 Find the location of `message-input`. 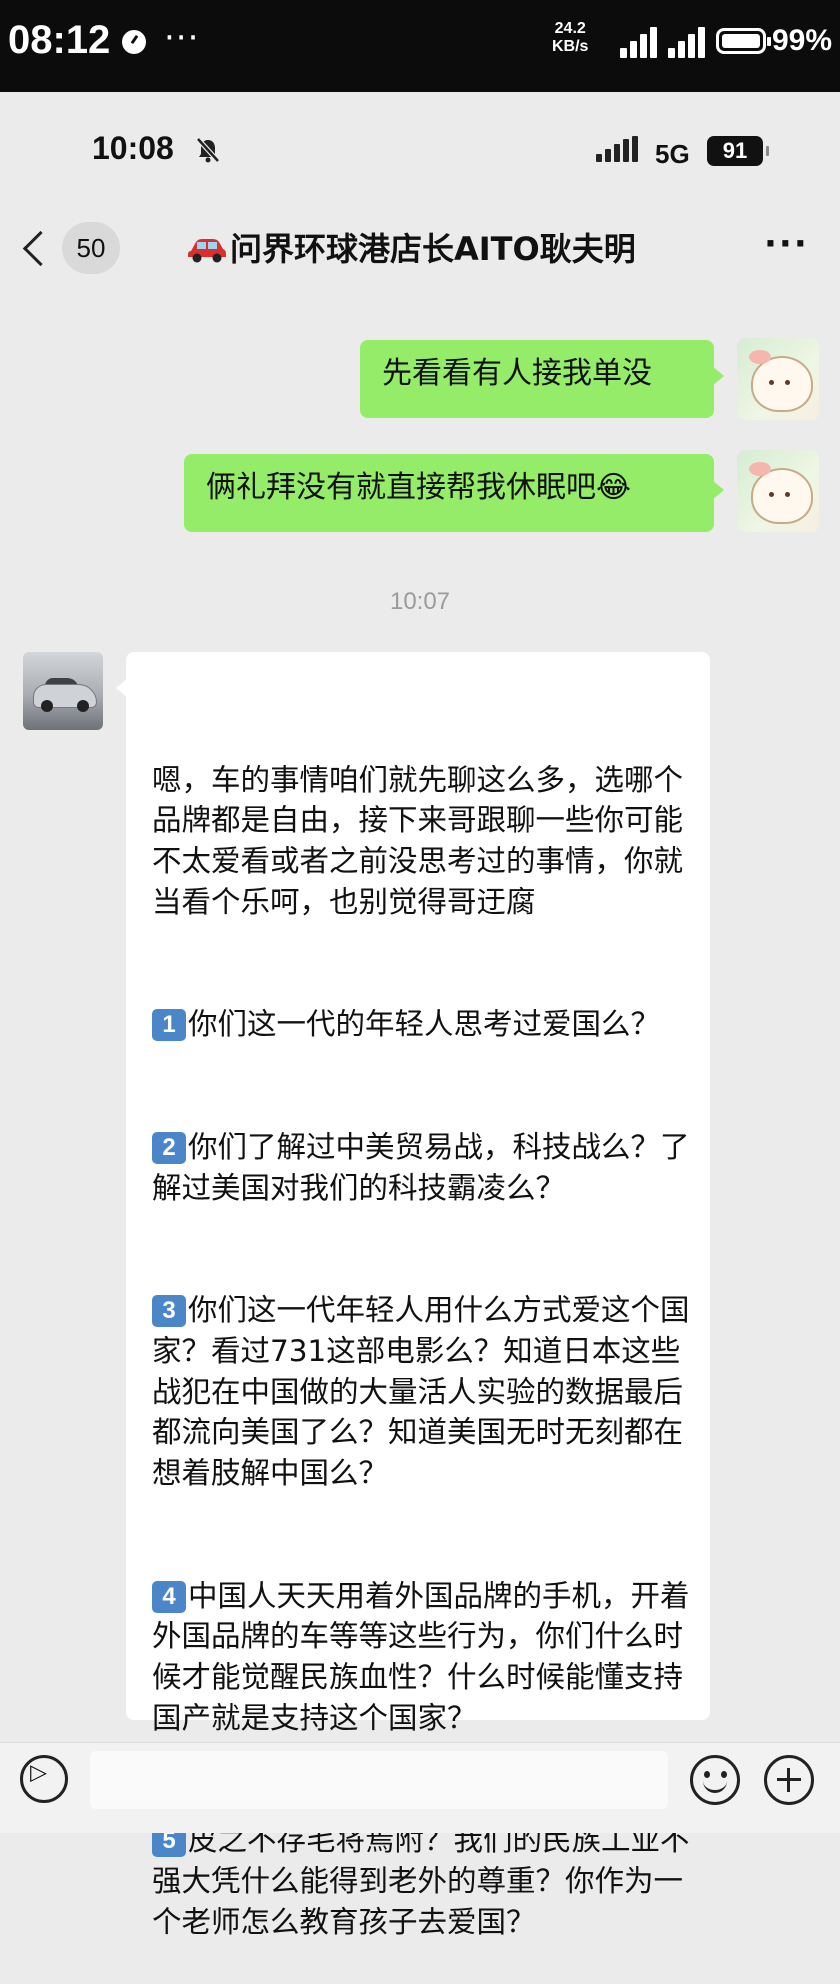

message-input is located at coordinates (379, 1780).